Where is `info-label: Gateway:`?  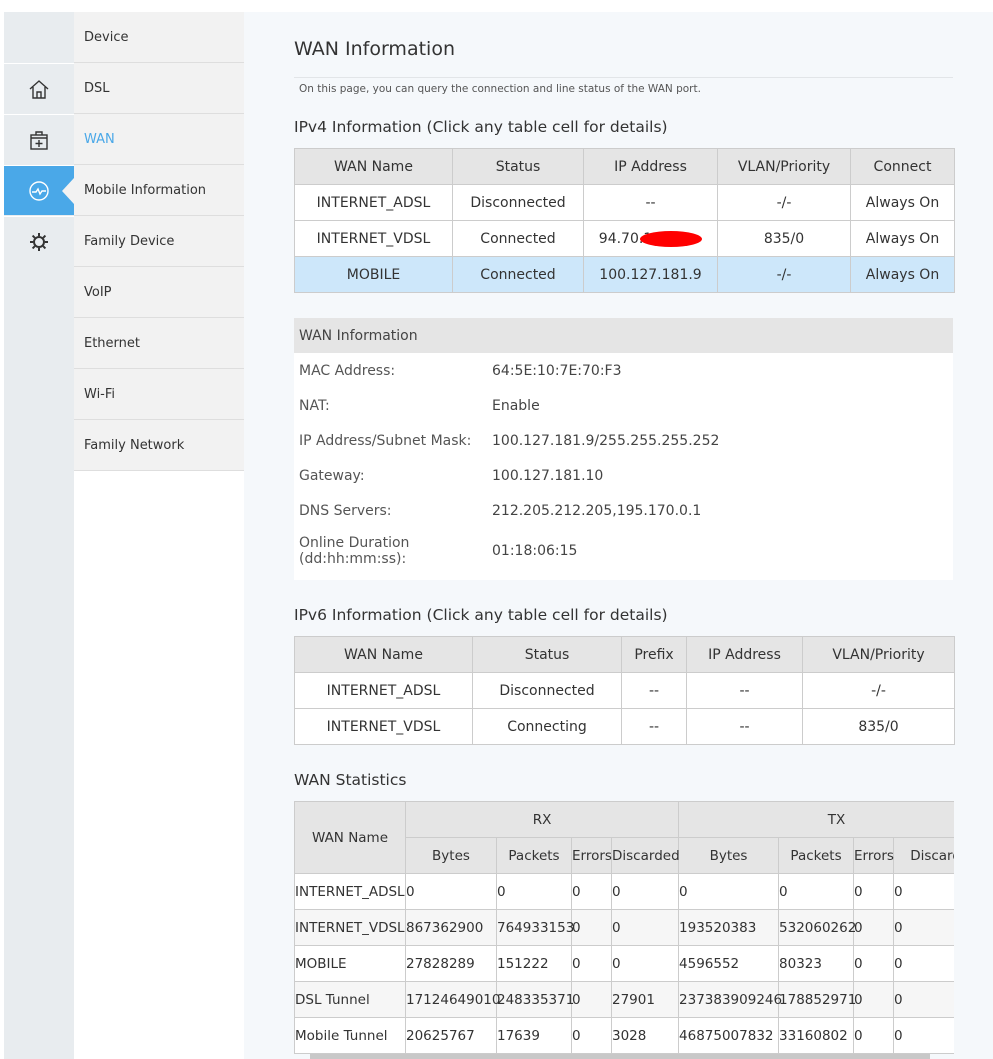
info-label: Gateway: is located at coordinates (332, 475).